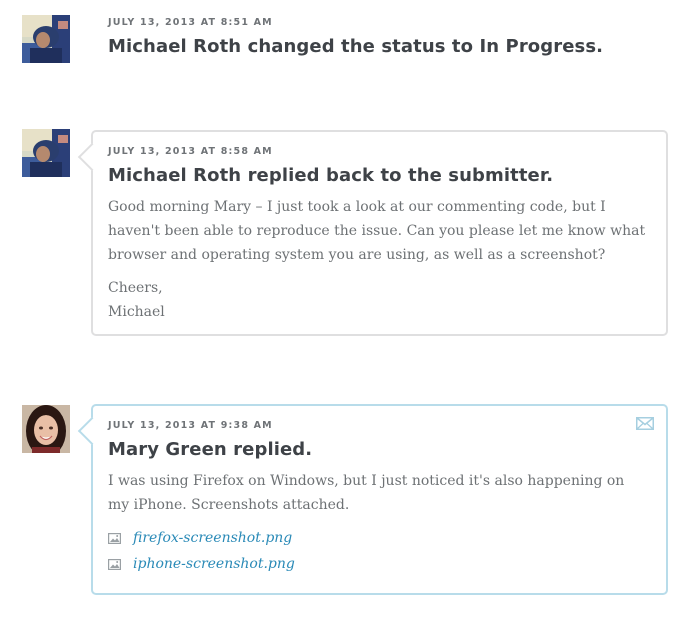 The height and width of the screenshot is (630, 700). What do you see at coordinates (212, 538) in the screenshot?
I see `attachment-link: firefox-screenshot.png` at bounding box center [212, 538].